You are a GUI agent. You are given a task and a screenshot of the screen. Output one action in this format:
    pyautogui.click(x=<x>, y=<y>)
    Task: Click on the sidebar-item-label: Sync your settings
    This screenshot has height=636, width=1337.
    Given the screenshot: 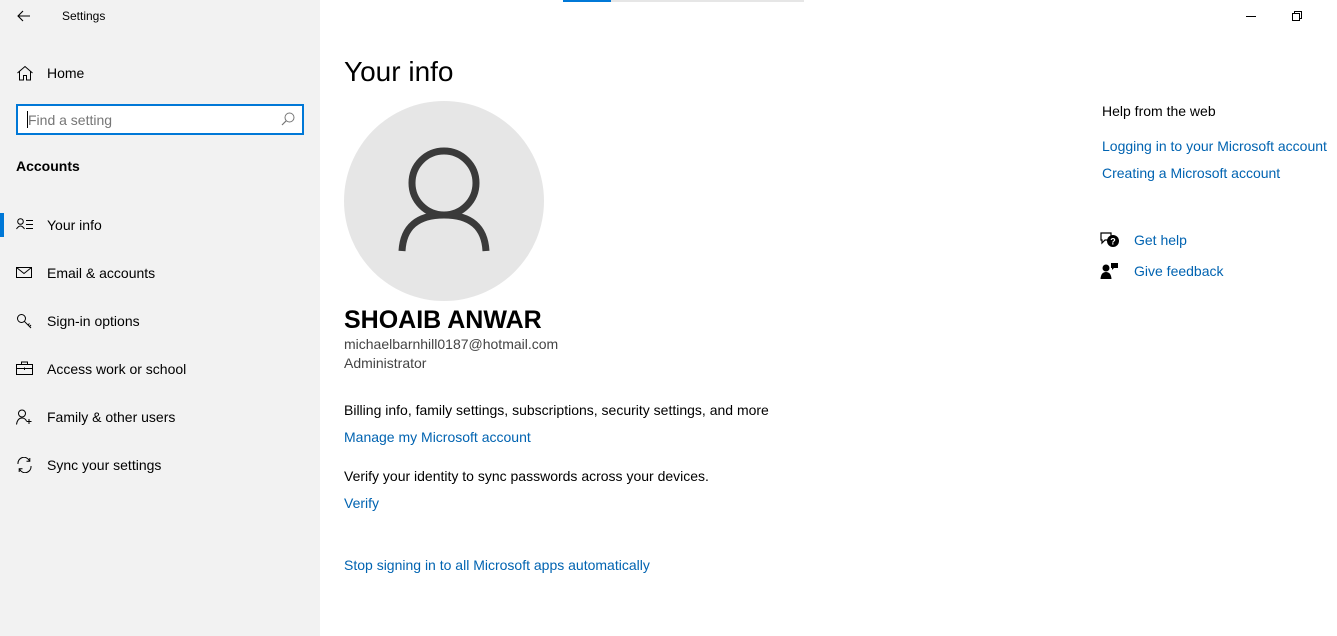 What is the action you would take?
    pyautogui.click(x=104, y=465)
    